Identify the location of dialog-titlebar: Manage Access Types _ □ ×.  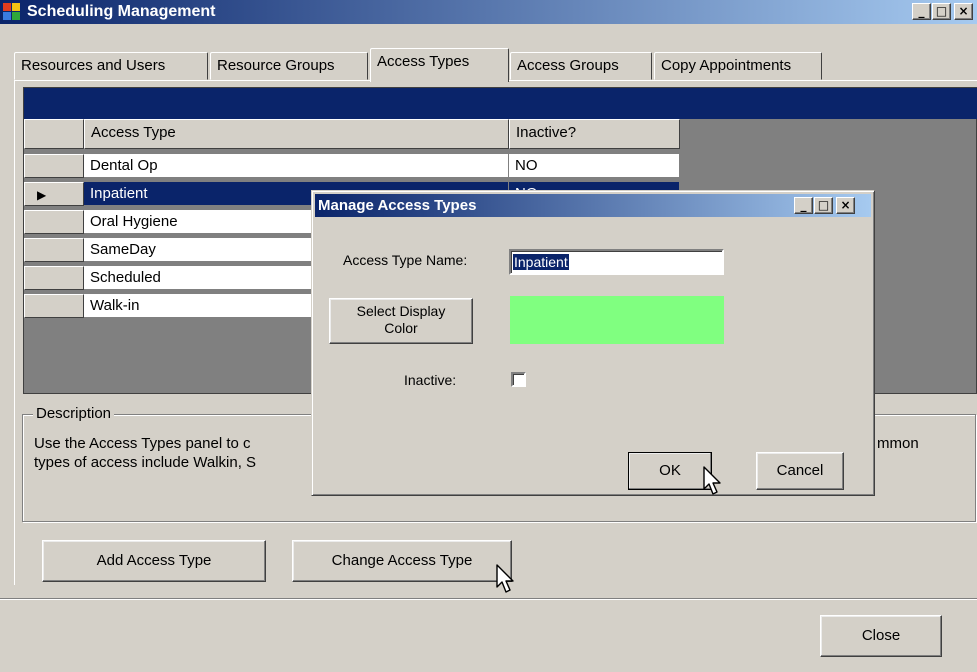
(593, 205).